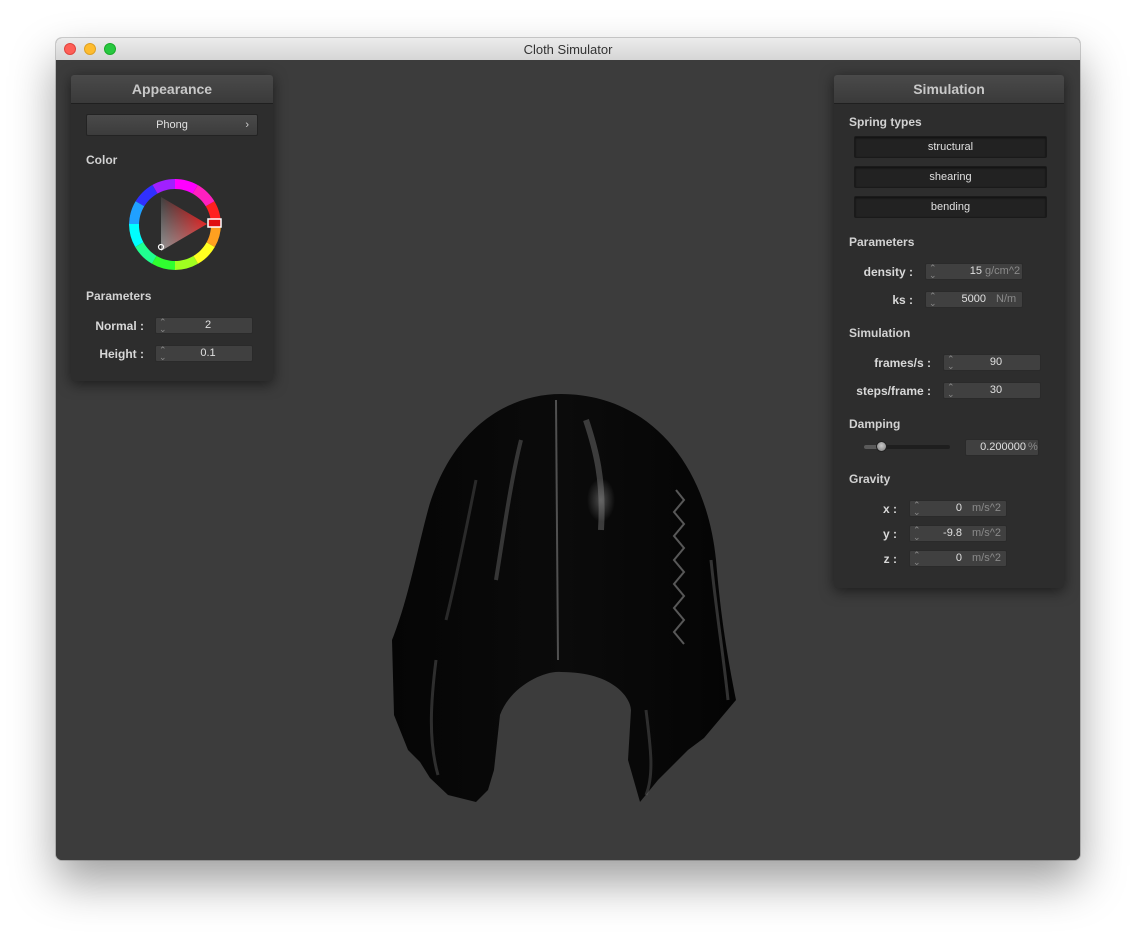 Image resolution: width=1136 pixels, height=934 pixels. I want to click on damping-section-label: Damping, so click(875, 424).